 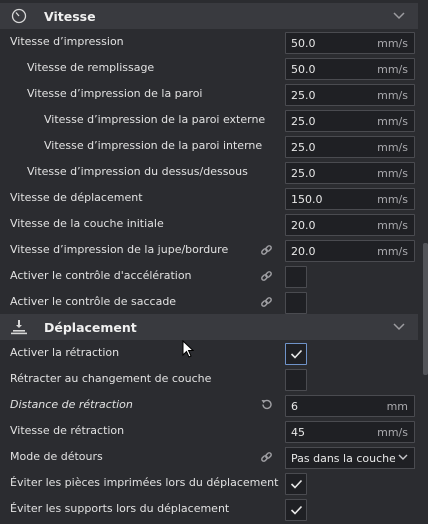 What do you see at coordinates (298, 432) in the screenshot?
I see `field-value: 45` at bounding box center [298, 432].